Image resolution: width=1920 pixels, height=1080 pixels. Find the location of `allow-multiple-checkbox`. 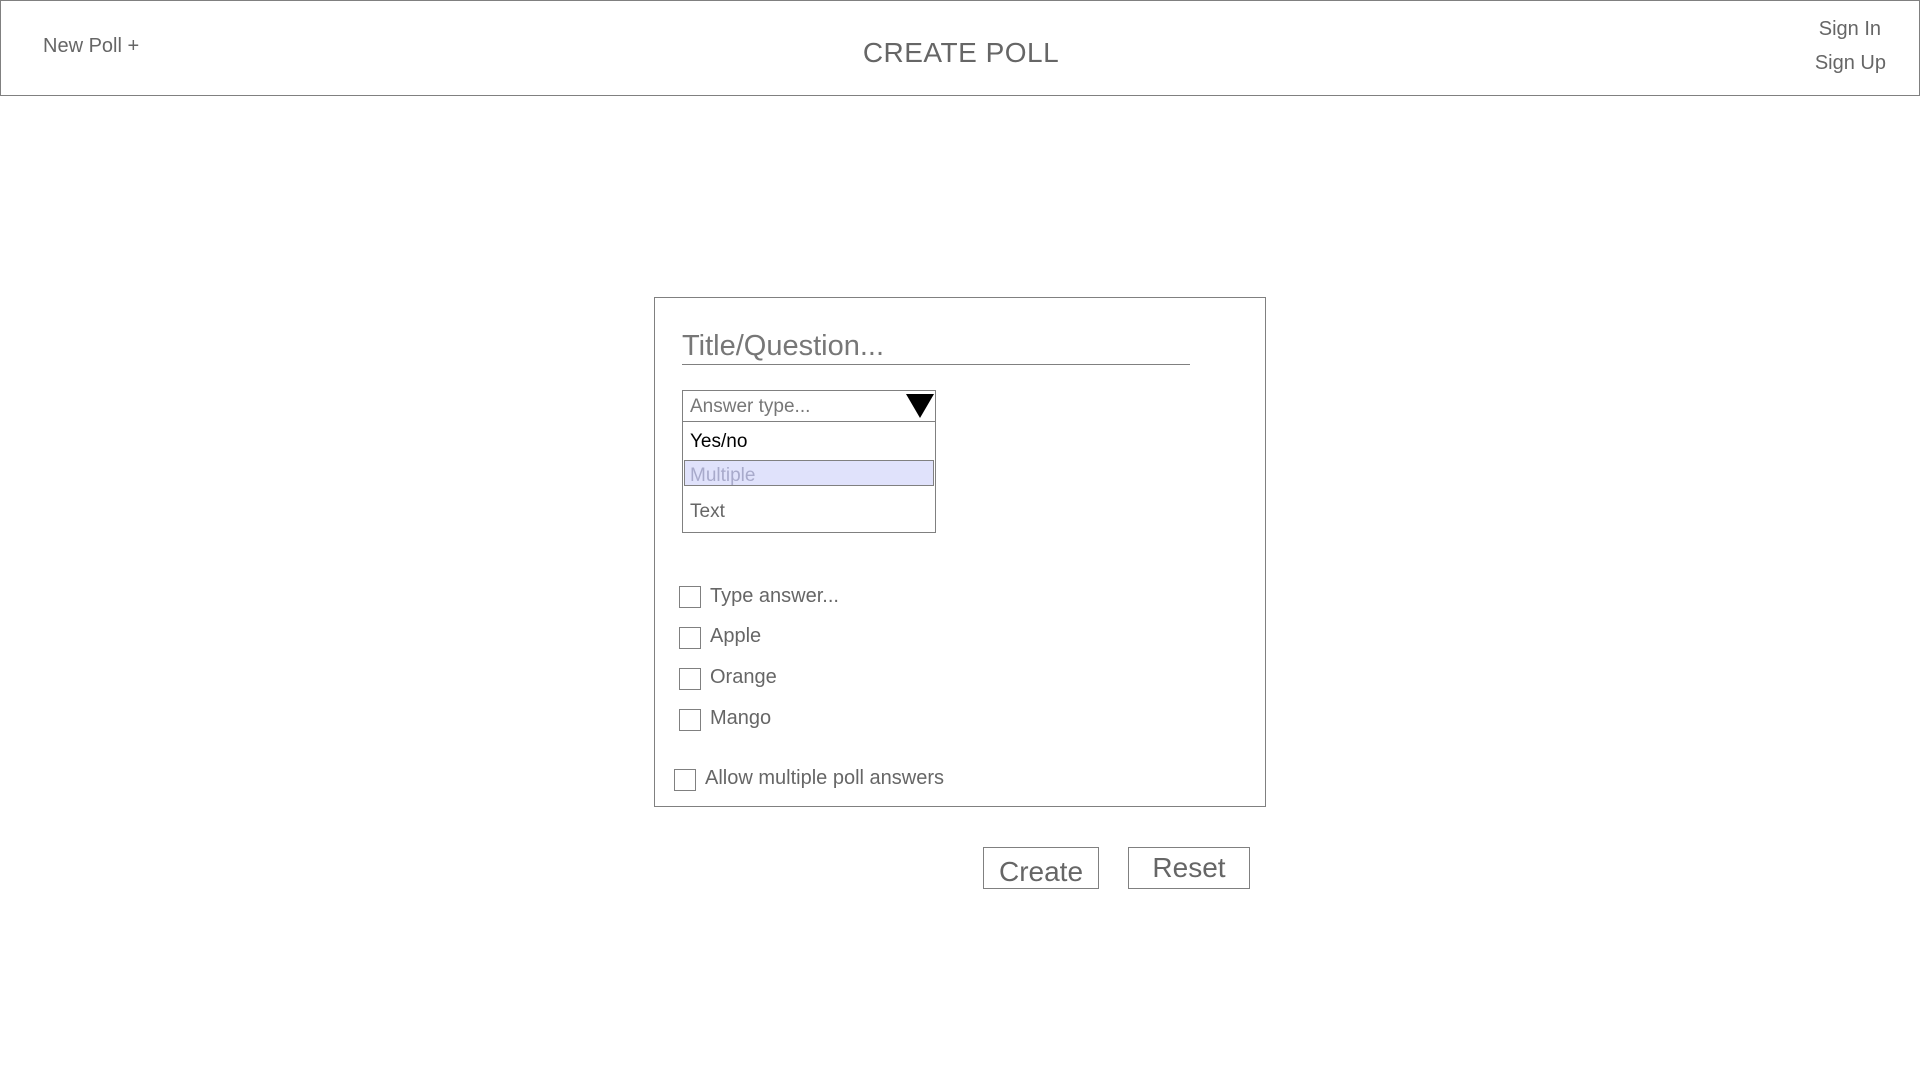

allow-multiple-checkbox is located at coordinates (685, 780).